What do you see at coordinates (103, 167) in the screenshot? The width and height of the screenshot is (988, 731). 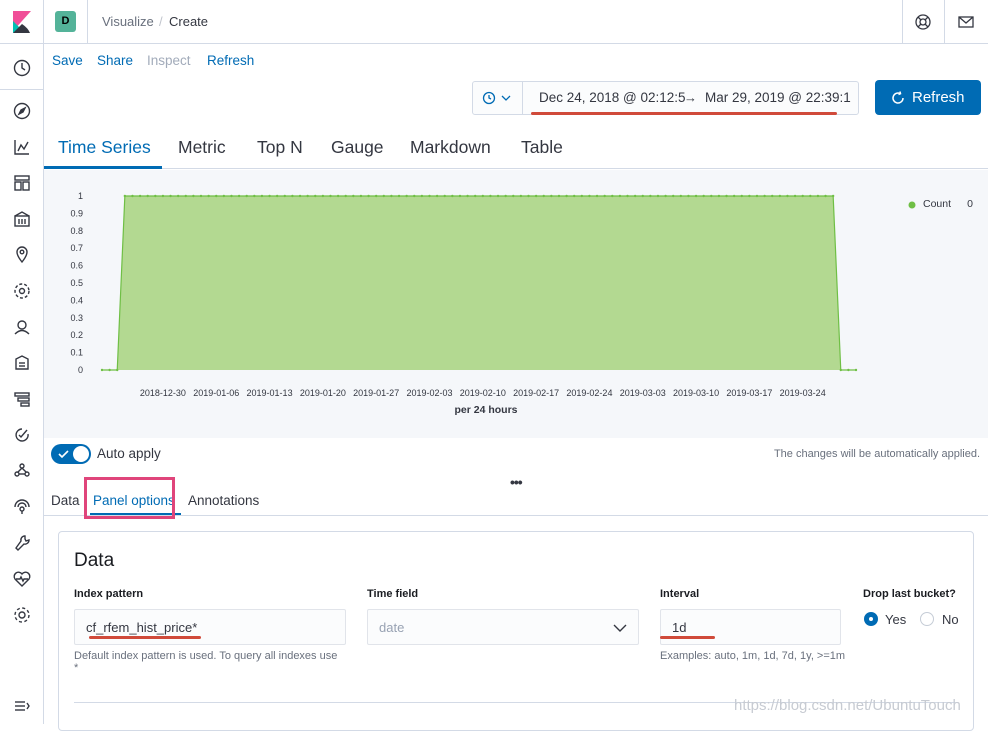 I see `active-tab-indicator` at bounding box center [103, 167].